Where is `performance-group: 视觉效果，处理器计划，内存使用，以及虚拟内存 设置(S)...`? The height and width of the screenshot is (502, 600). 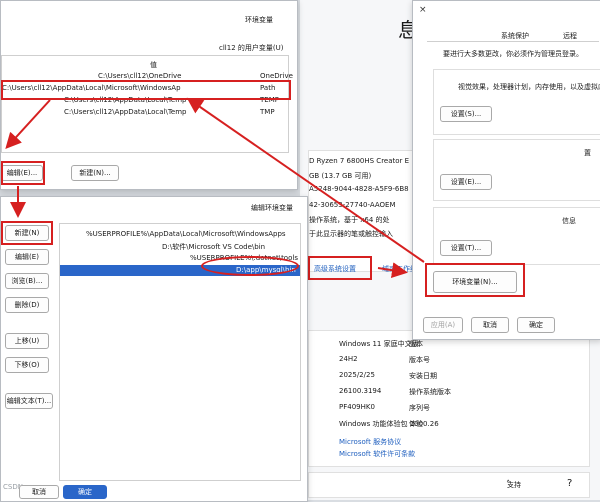
performance-group: 视觉效果，处理器计划，内存使用，以及虚拟内存 设置(S)... is located at coordinates (516, 102).